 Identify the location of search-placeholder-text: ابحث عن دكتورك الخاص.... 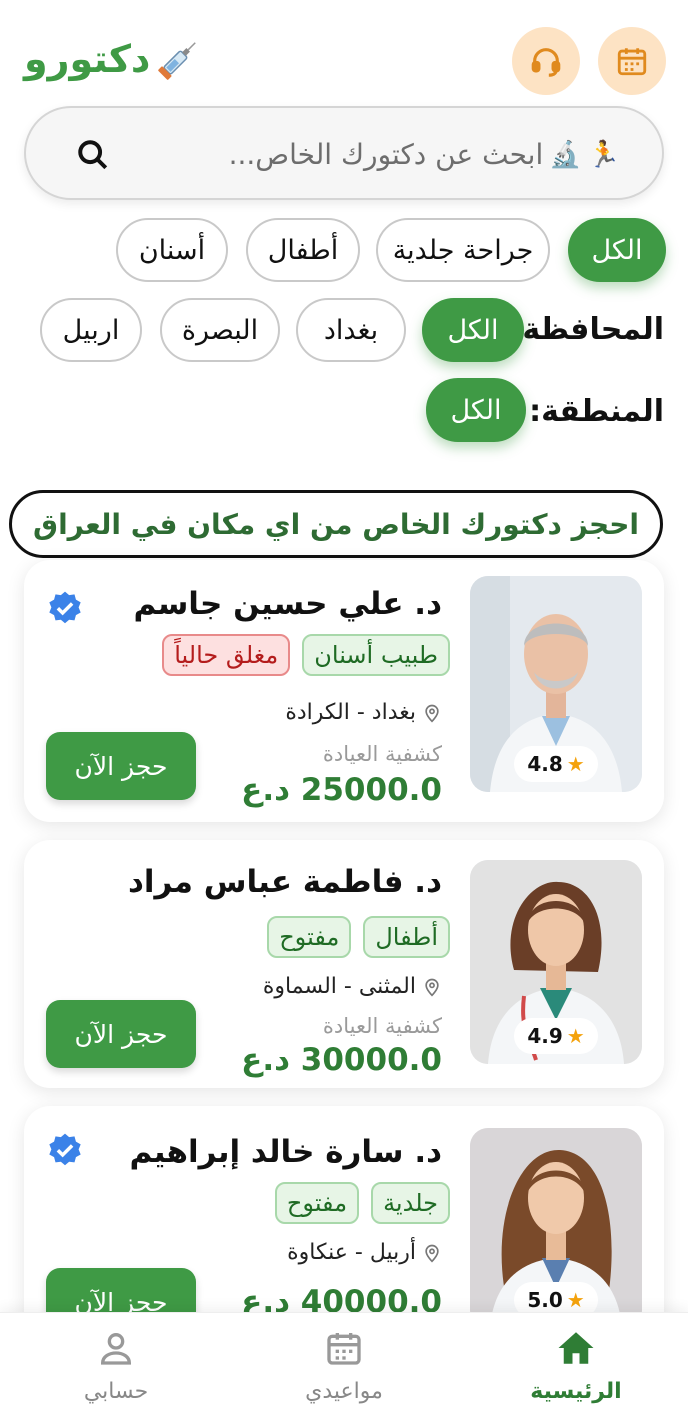
(386, 154).